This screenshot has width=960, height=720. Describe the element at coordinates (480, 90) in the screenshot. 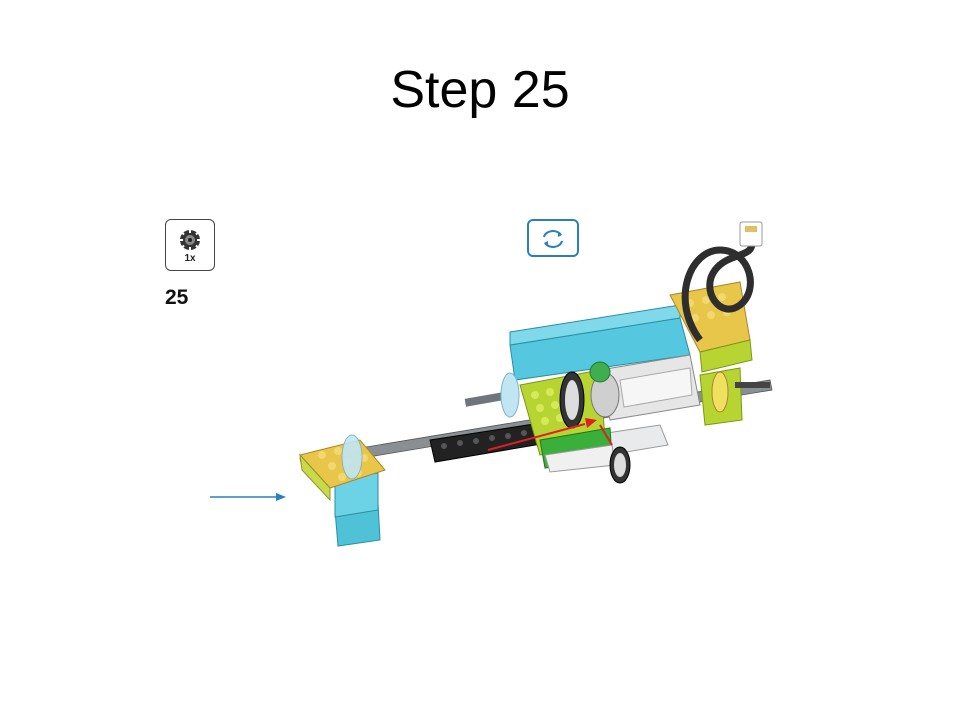

I see `slide-title: Step 25` at that location.